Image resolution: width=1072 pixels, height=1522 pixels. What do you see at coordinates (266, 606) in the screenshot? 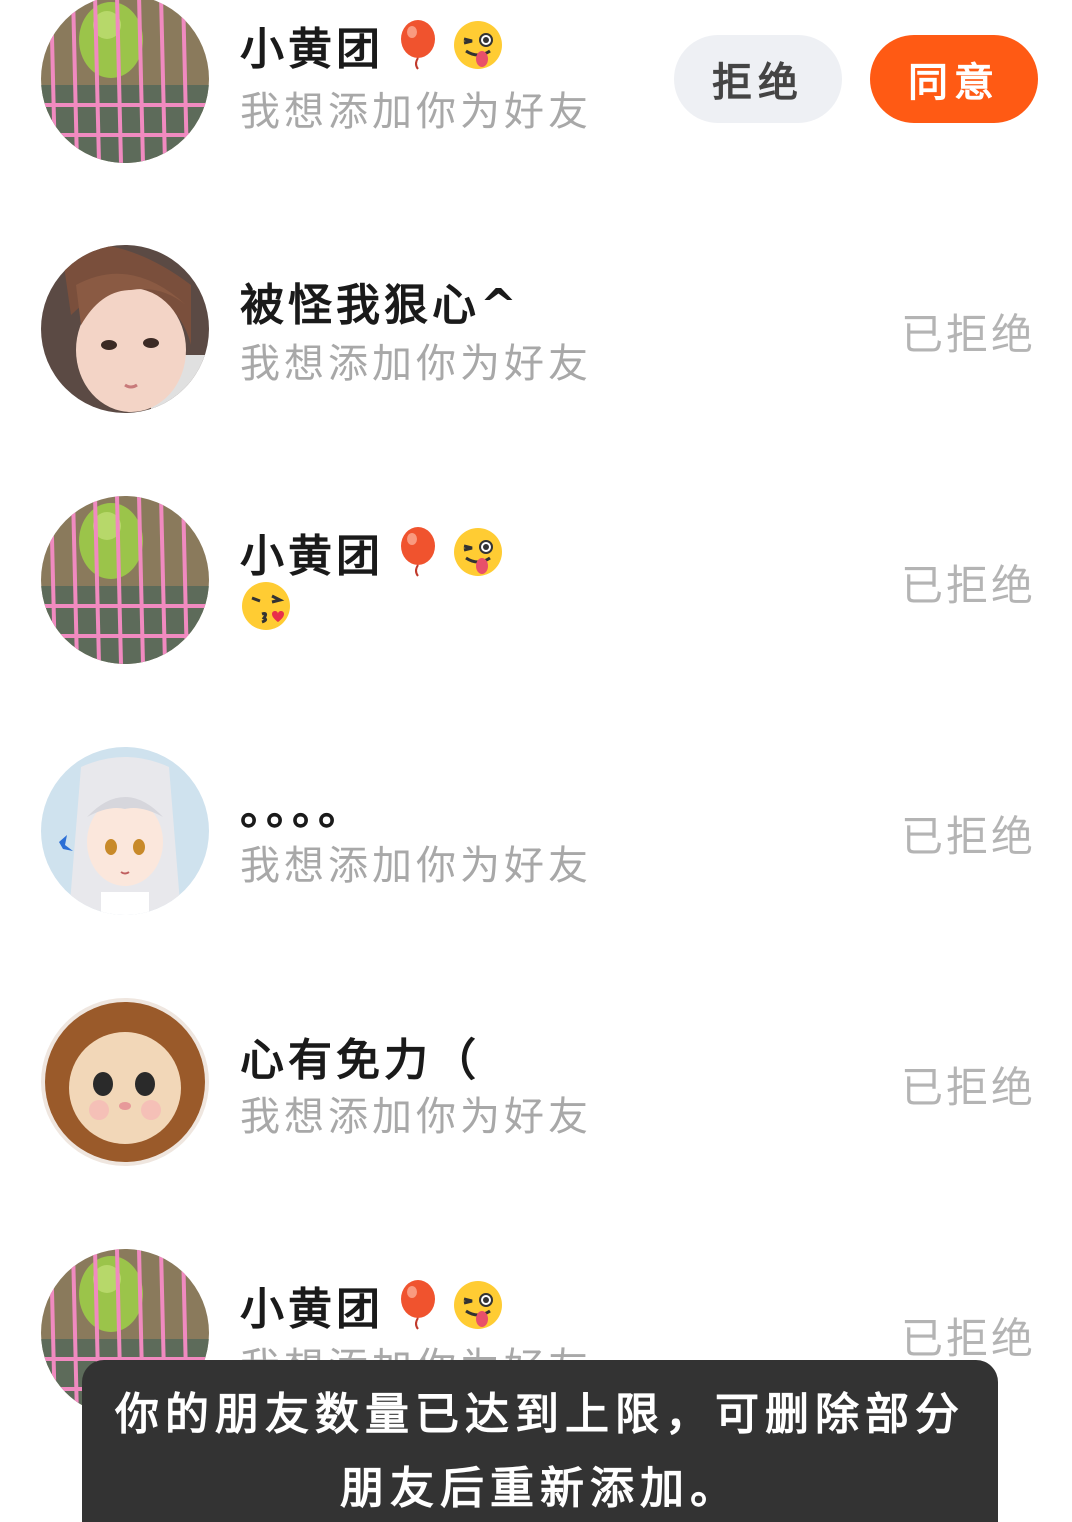
I see `kissing-heart-emoji` at bounding box center [266, 606].